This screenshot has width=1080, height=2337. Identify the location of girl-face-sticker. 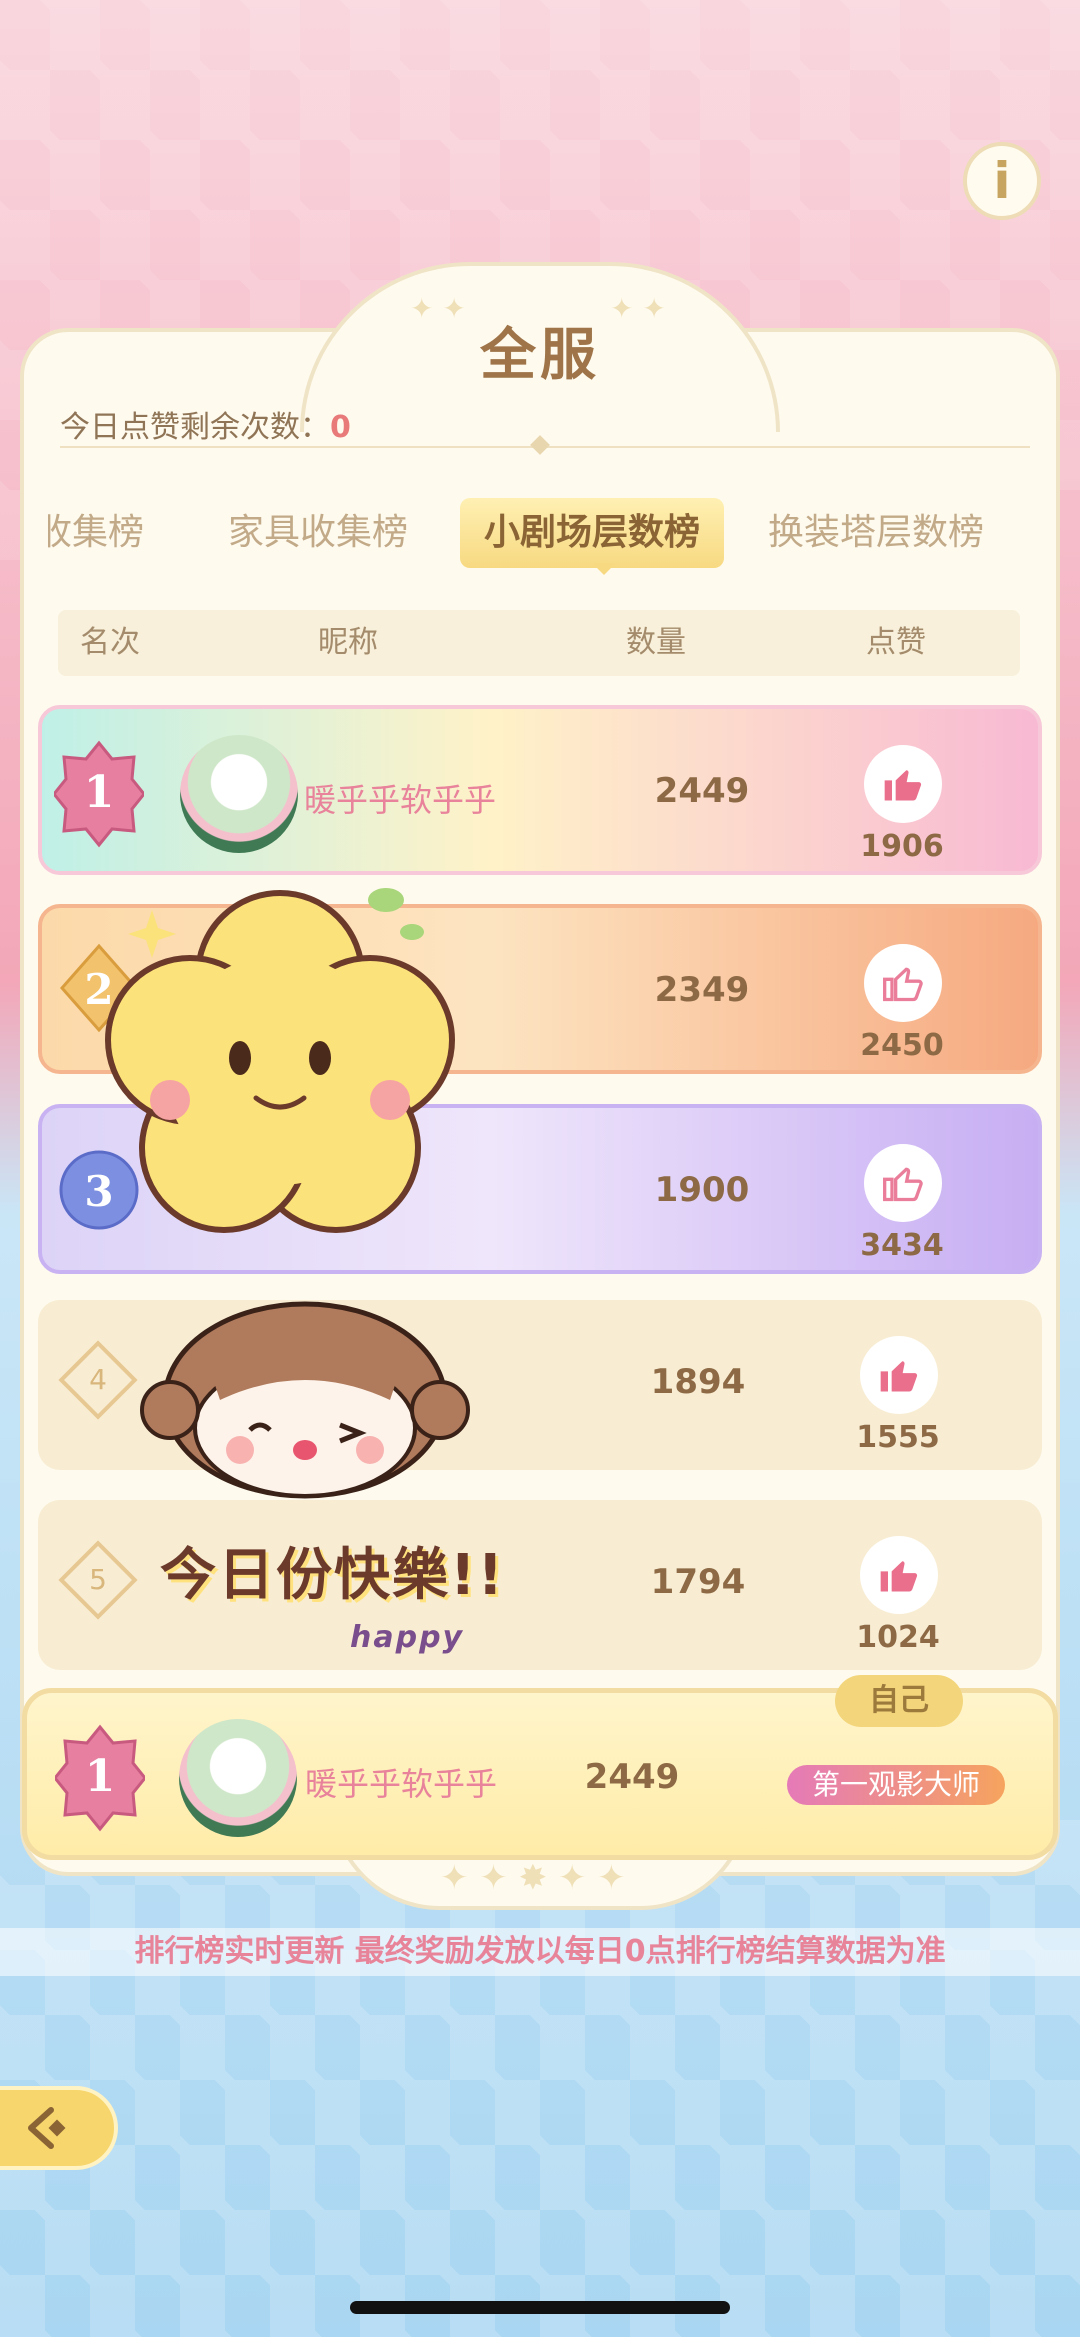
(305, 1400).